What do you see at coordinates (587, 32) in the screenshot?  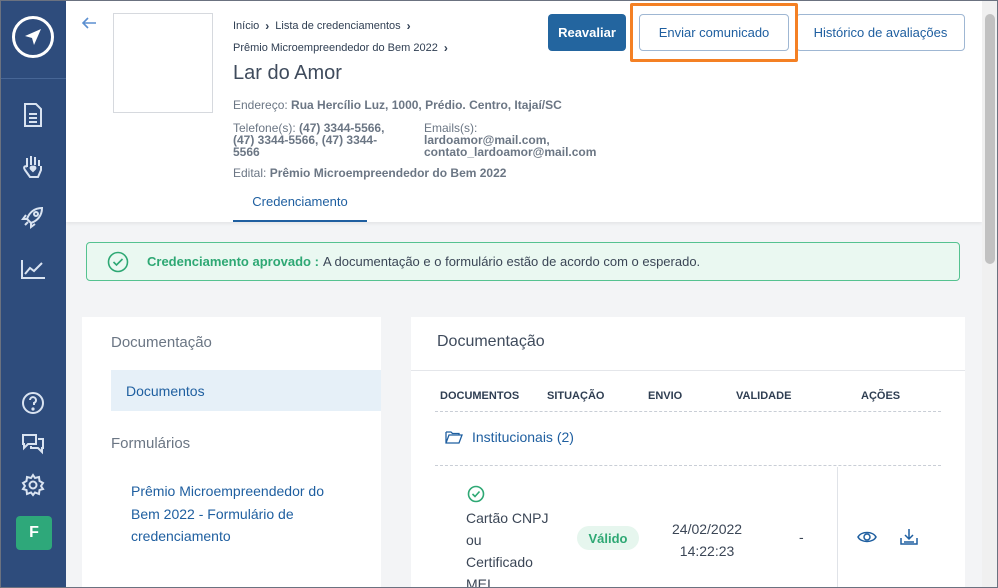 I see `reavaliar-button: Reavaliar` at bounding box center [587, 32].